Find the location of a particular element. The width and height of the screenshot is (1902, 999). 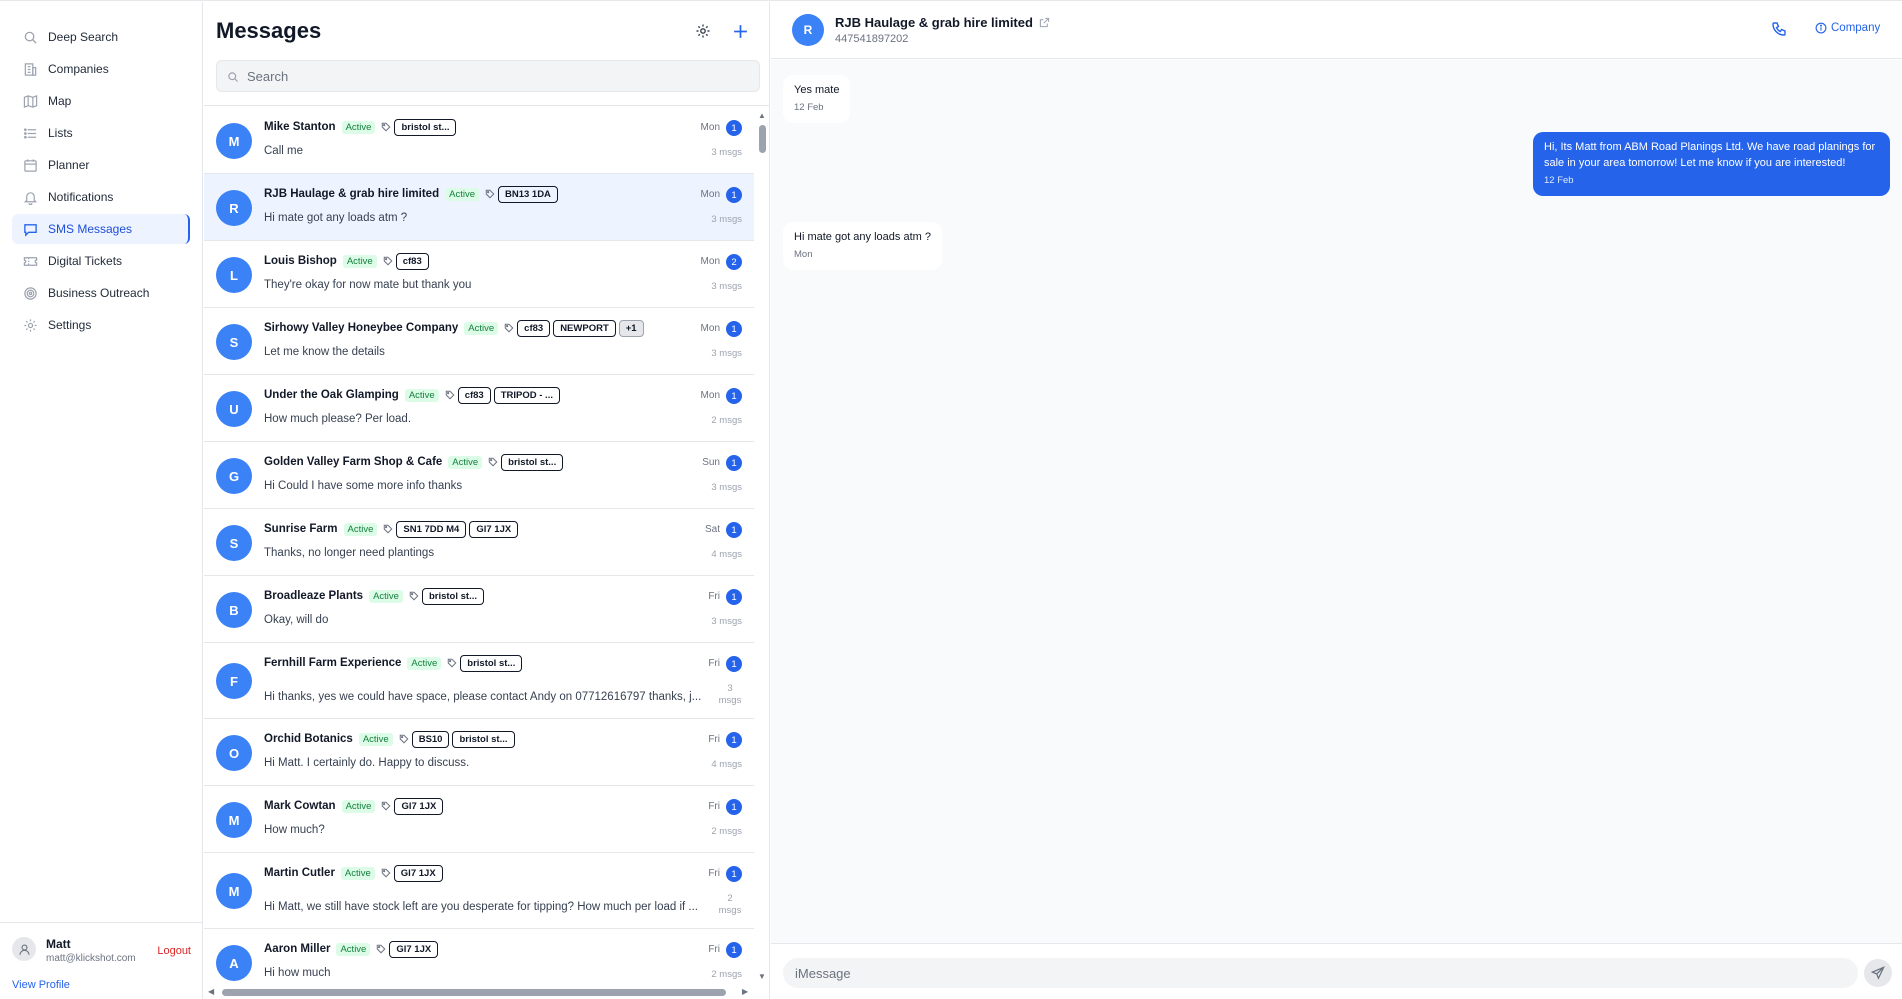

avatar: B is located at coordinates (234, 610).